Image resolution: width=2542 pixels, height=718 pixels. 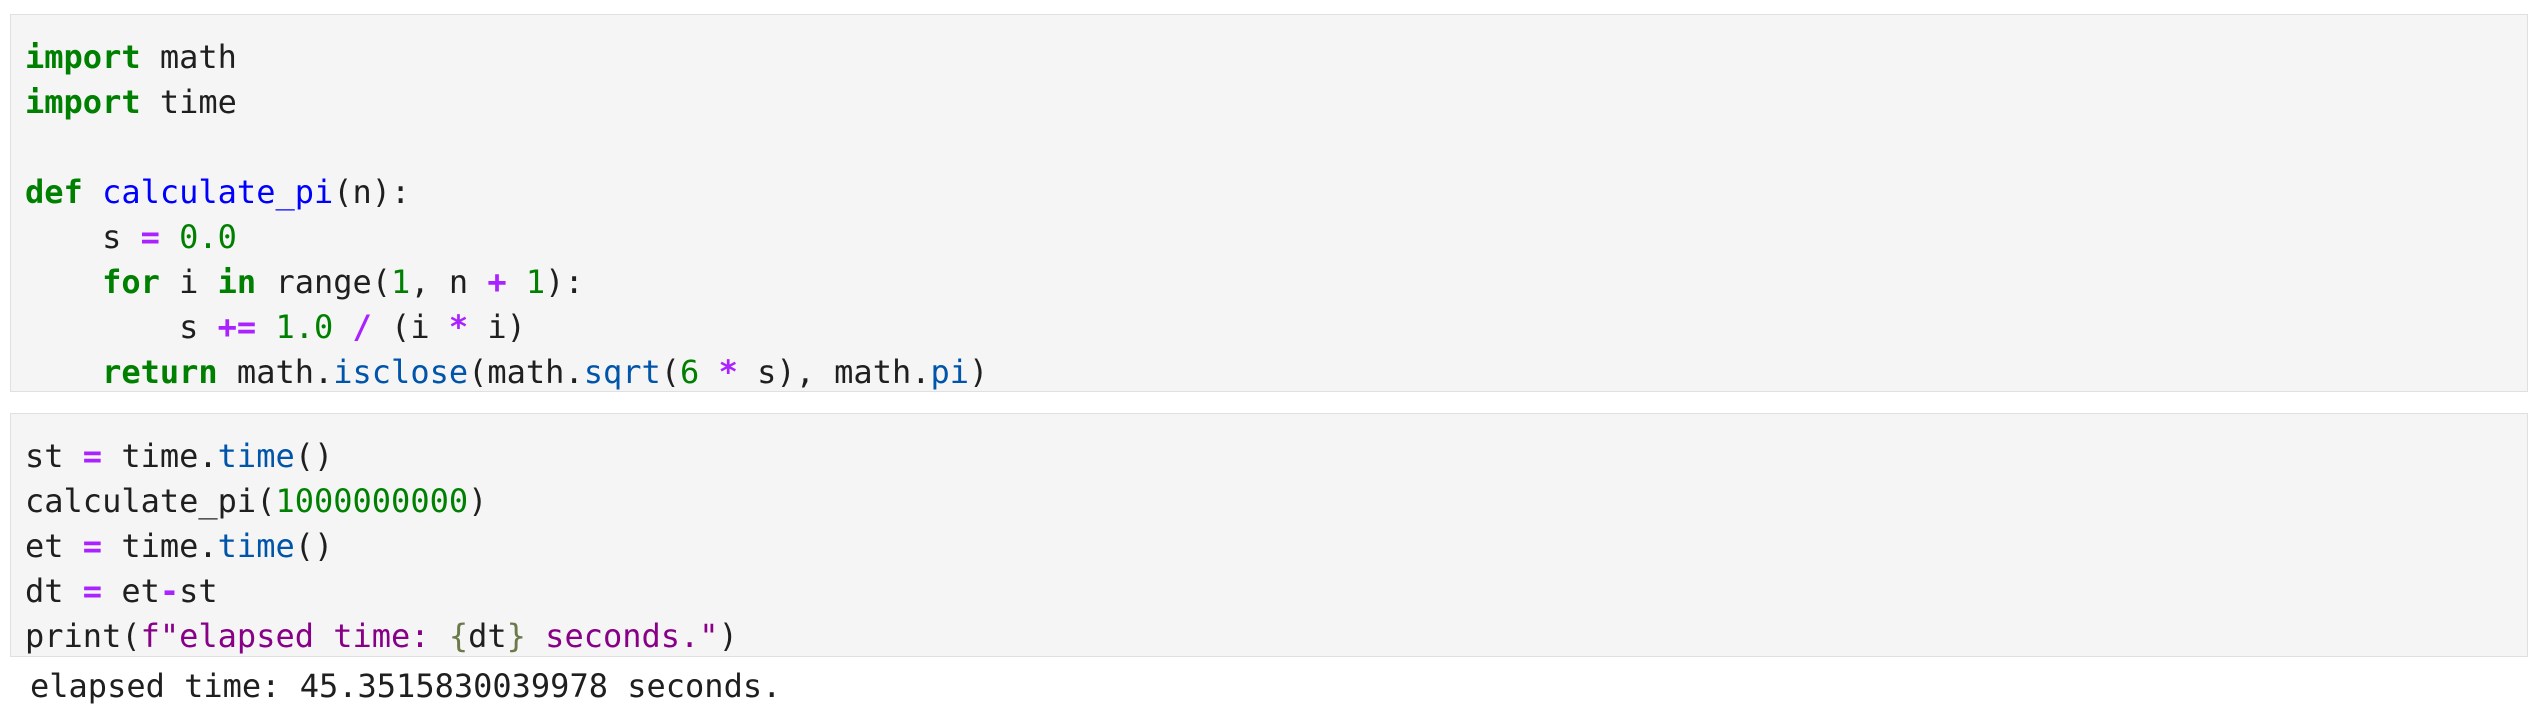 I want to click on code-token: i), so click(x=497, y=327).